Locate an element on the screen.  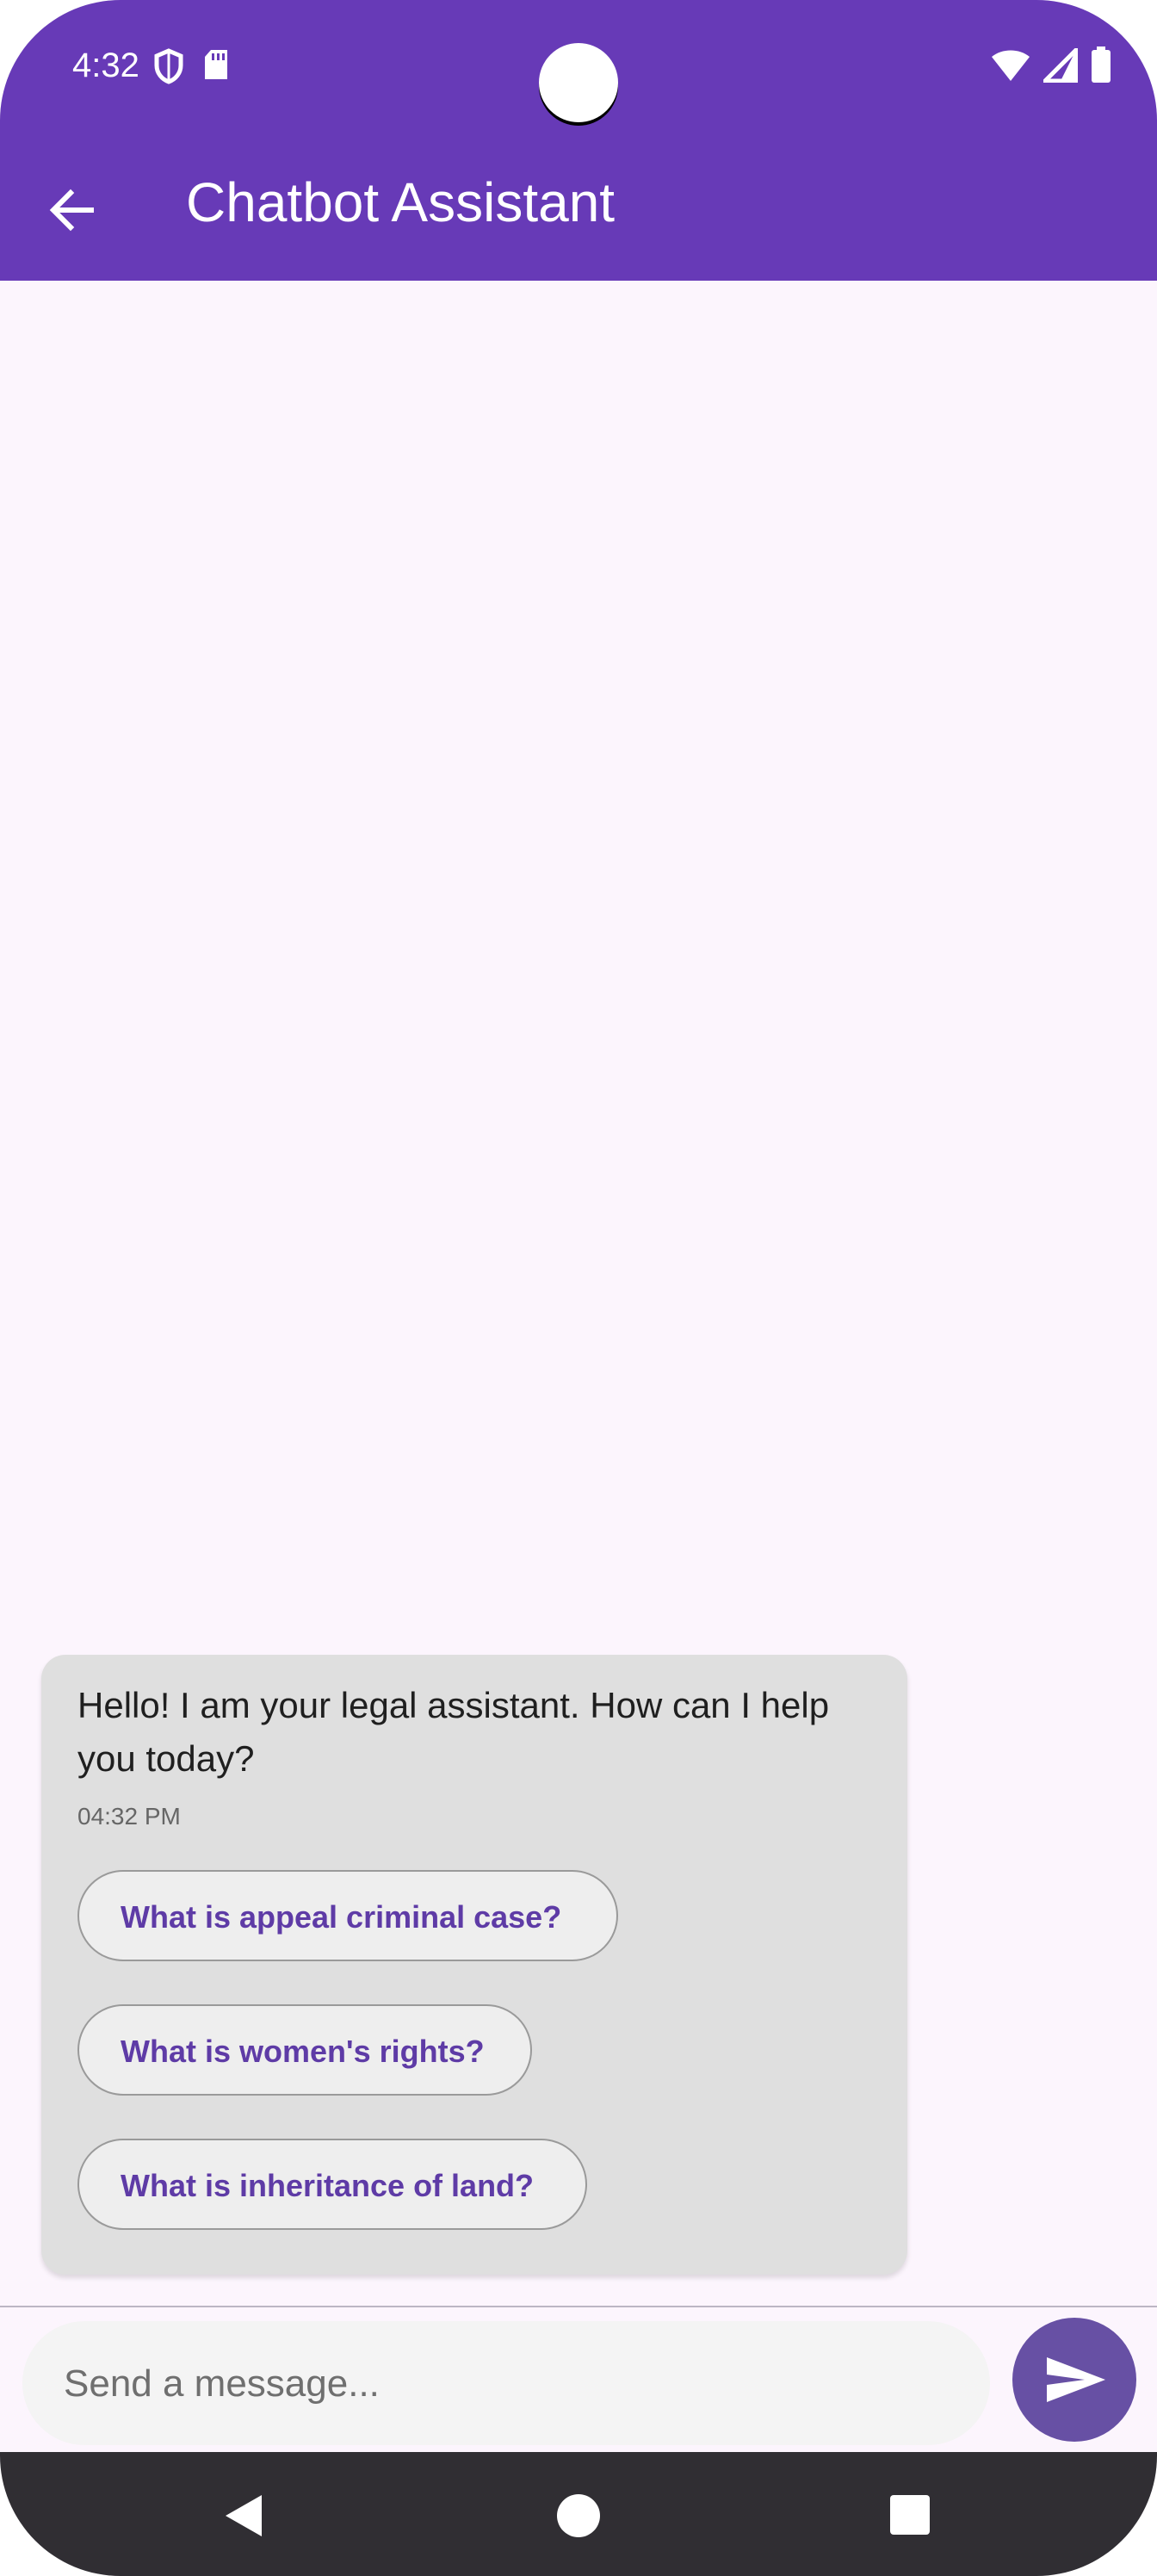
composer-divider is located at coordinates (579, 2306).